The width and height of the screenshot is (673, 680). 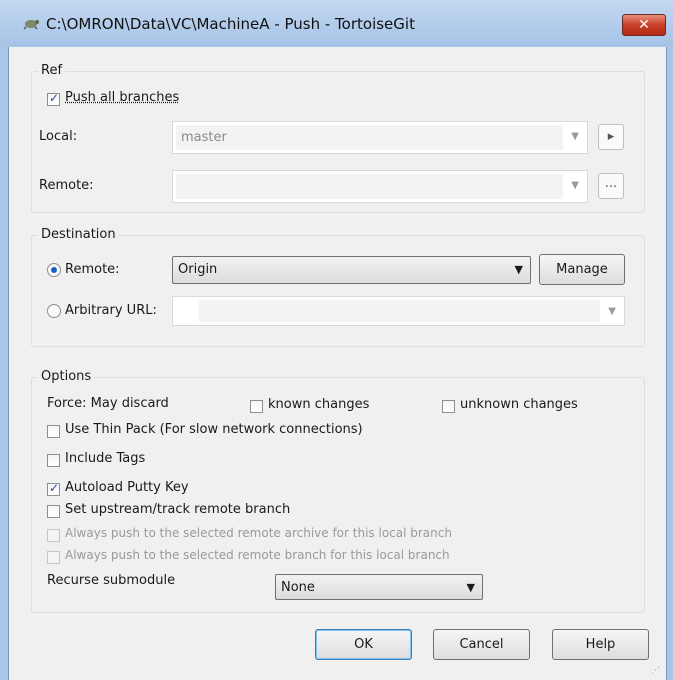 I want to click on ok-button: OK, so click(x=363, y=644).